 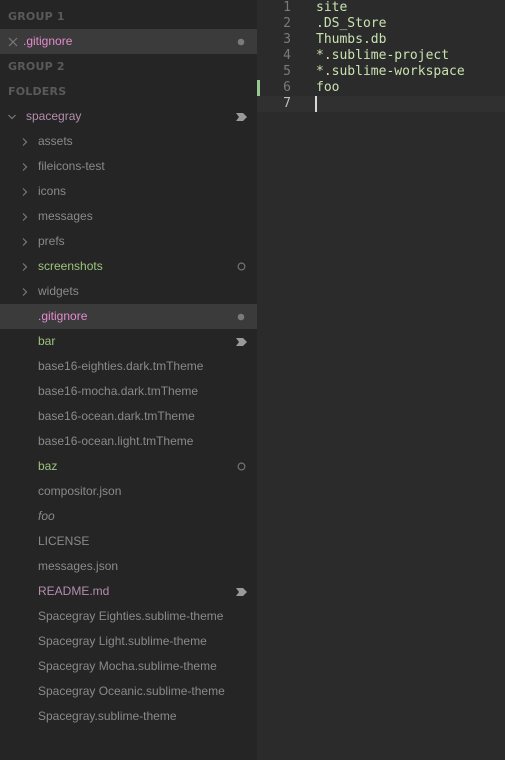 What do you see at coordinates (48, 466) in the screenshot?
I see `file-label: baz` at bounding box center [48, 466].